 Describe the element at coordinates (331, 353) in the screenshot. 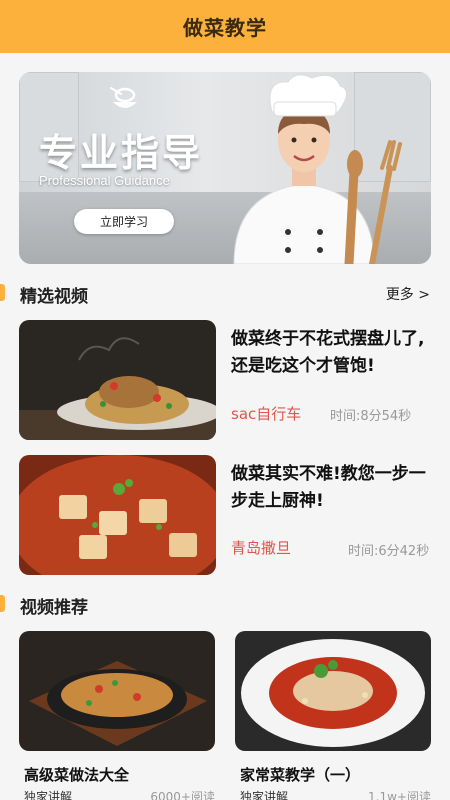

I see `video-title: 做菜终于不花式摆盘儿了,还是吃这个才管饱!` at that location.